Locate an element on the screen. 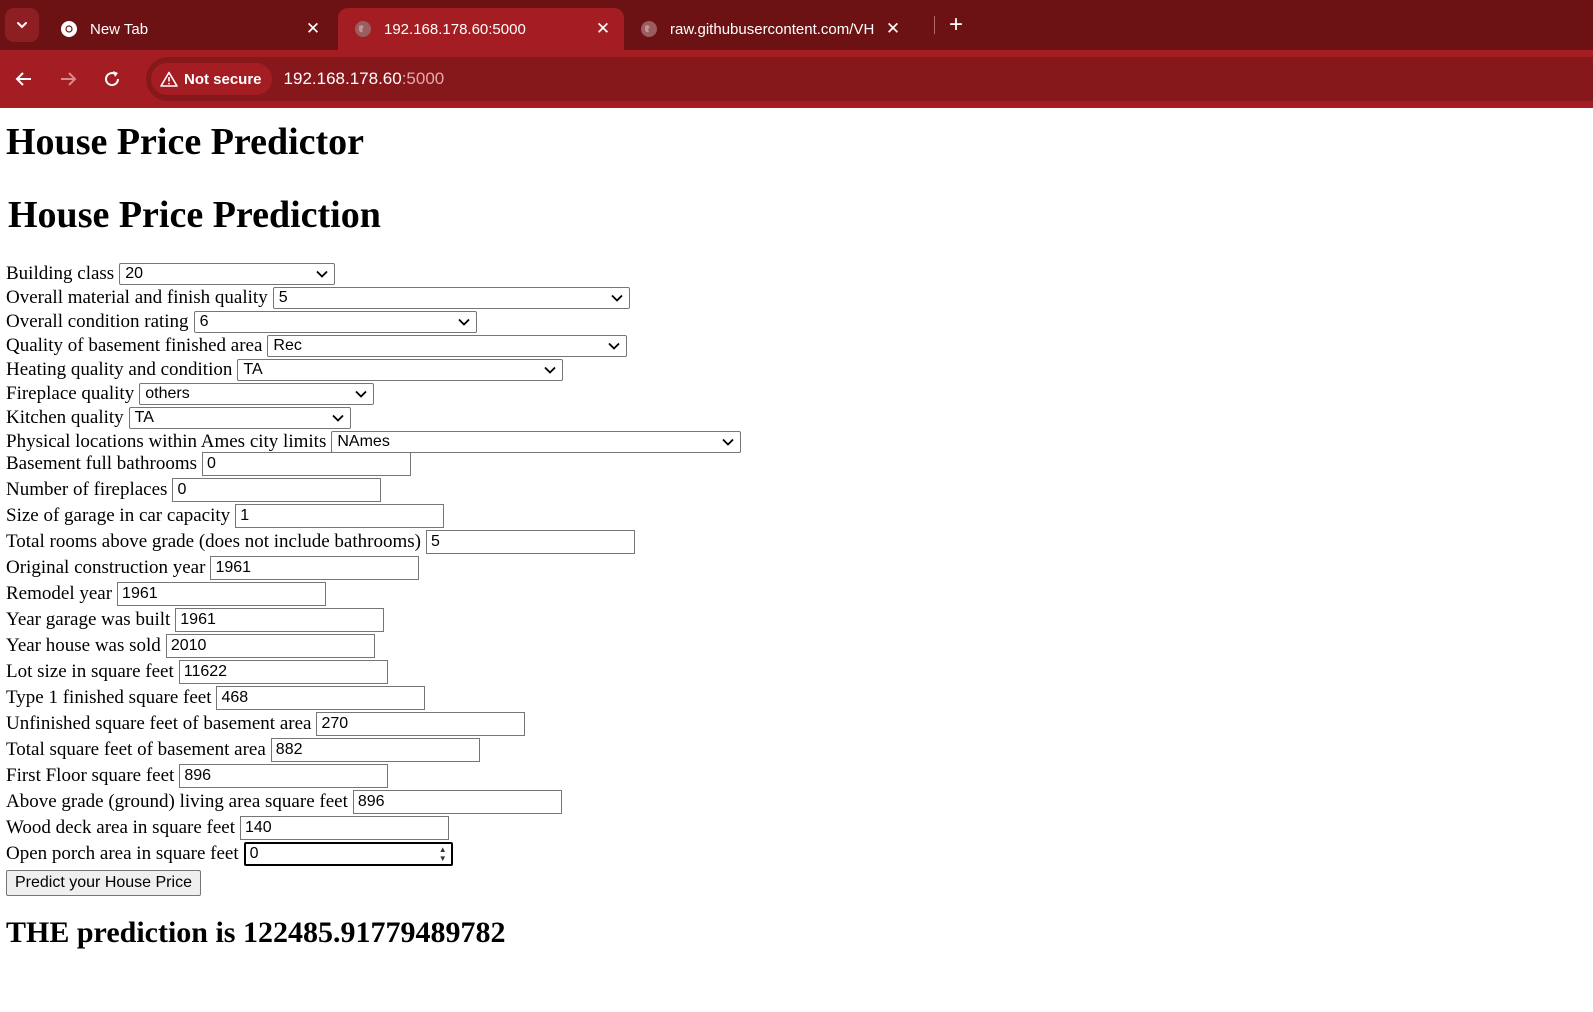  form-row: Heating quality and condition TA is located at coordinates (285, 370).